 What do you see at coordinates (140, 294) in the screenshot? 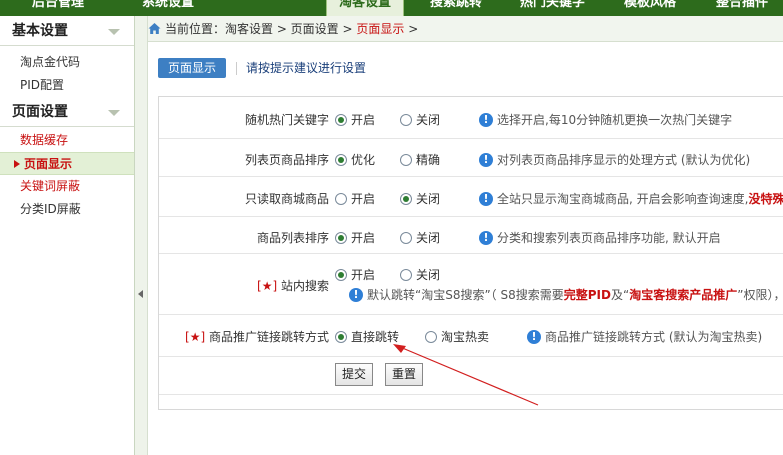
I see `collapse-left-icon` at bounding box center [140, 294].